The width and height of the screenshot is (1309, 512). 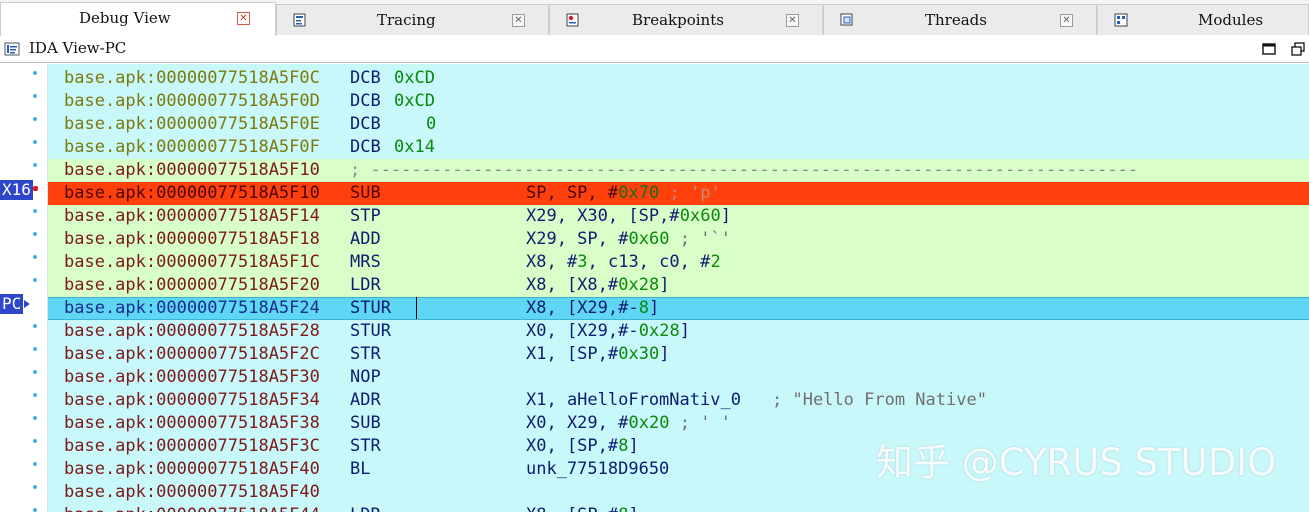 What do you see at coordinates (192, 446) in the screenshot?
I see `address-label: base.apk:00000077518A5F3C` at bounding box center [192, 446].